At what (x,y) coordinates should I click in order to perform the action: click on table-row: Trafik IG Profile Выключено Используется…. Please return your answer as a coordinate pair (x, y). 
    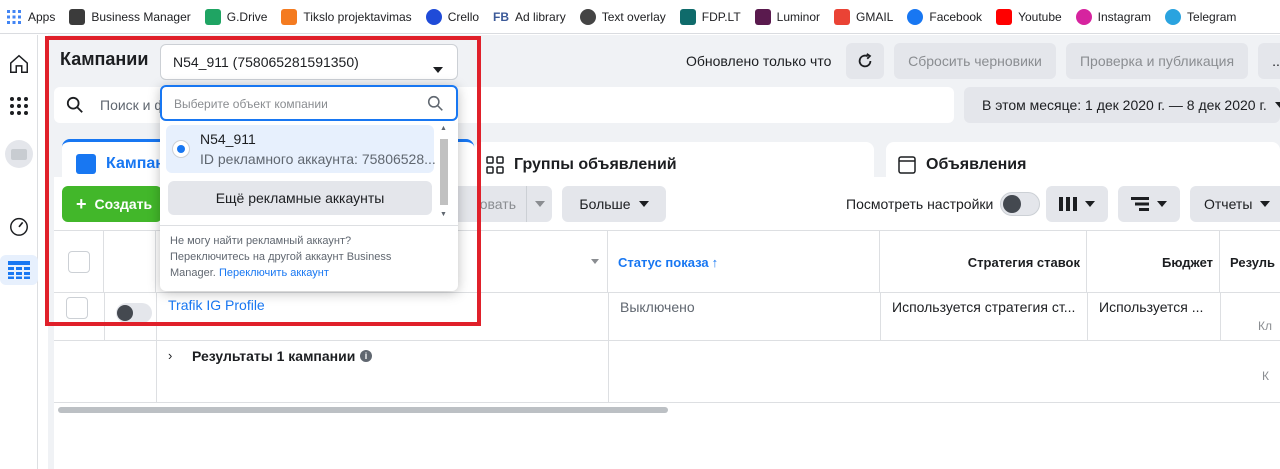
    Looking at the image, I should click on (667, 317).